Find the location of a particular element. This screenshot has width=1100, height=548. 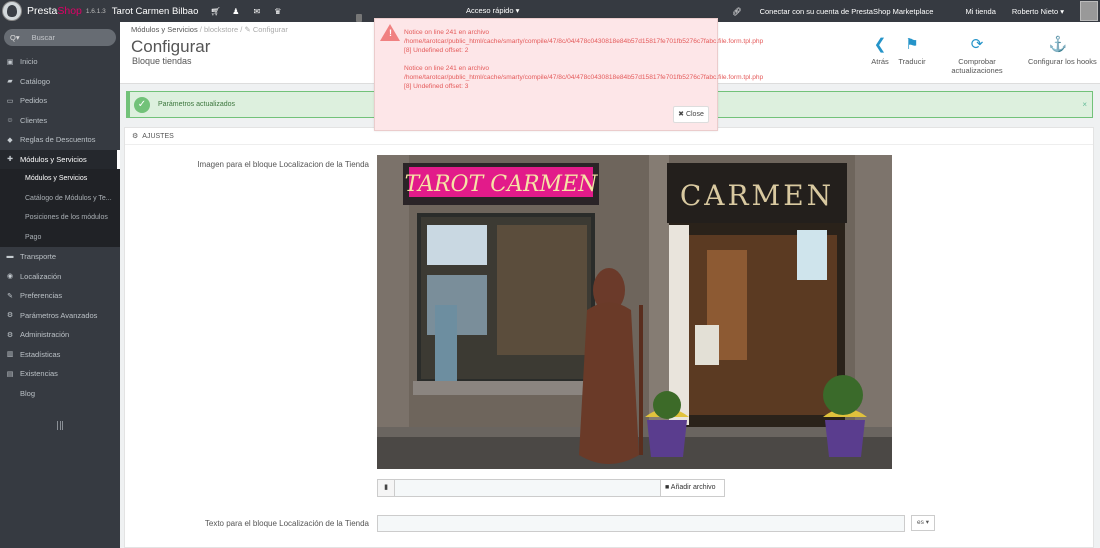

sidebar-item-existencias: ▤ Existencias is located at coordinates (60, 374).